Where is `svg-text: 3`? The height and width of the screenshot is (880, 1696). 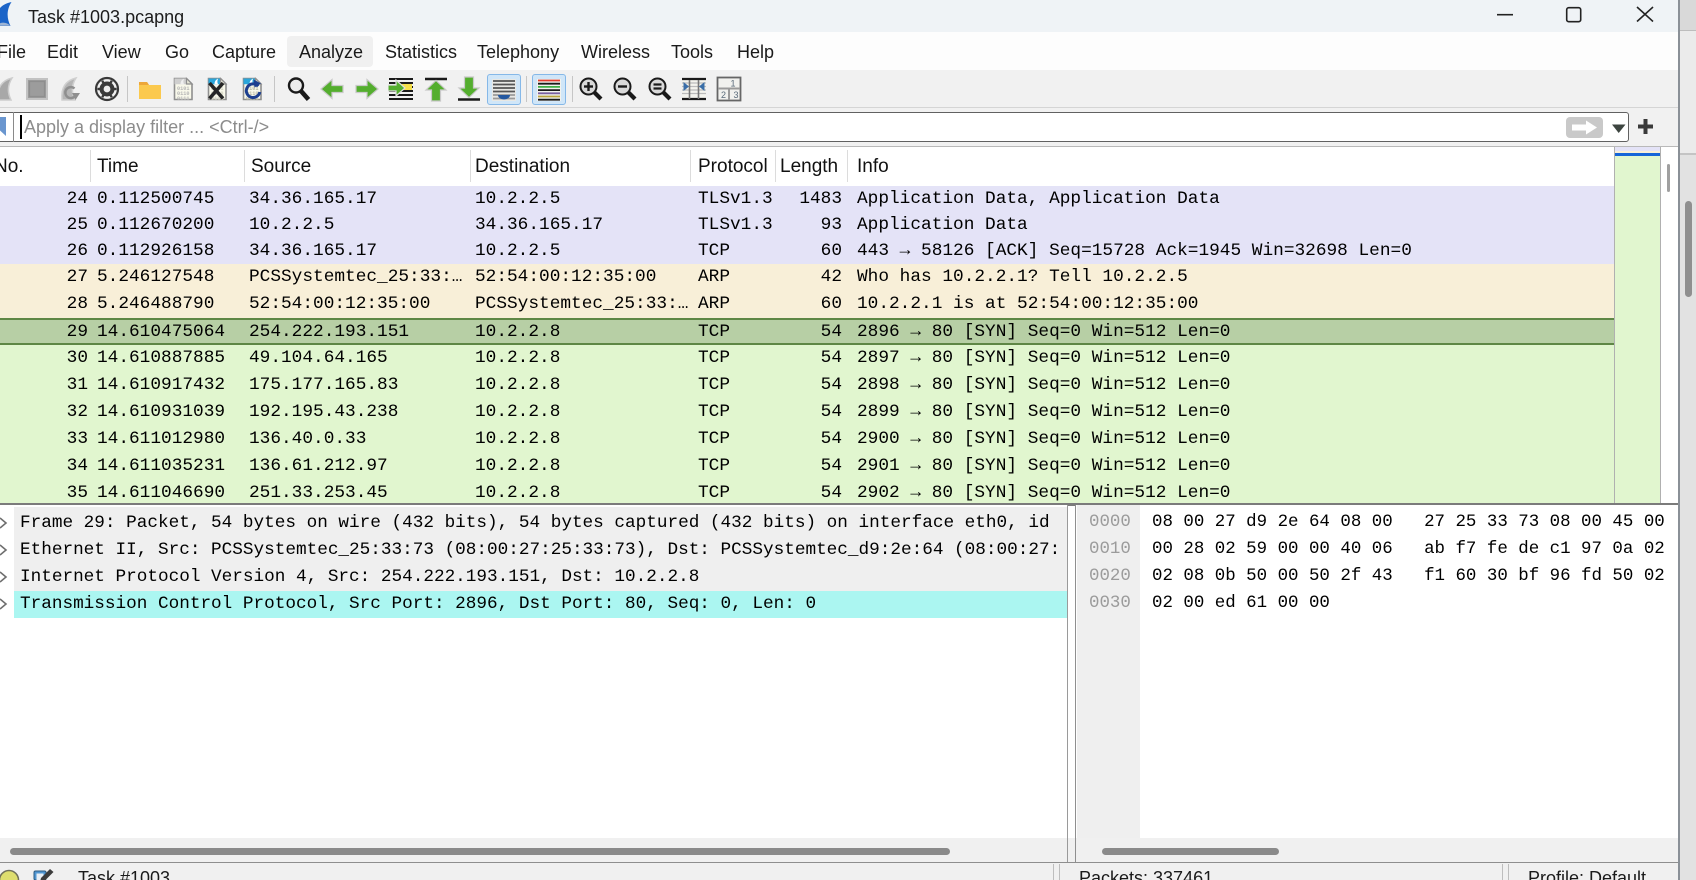 svg-text: 3 is located at coordinates (735, 95).